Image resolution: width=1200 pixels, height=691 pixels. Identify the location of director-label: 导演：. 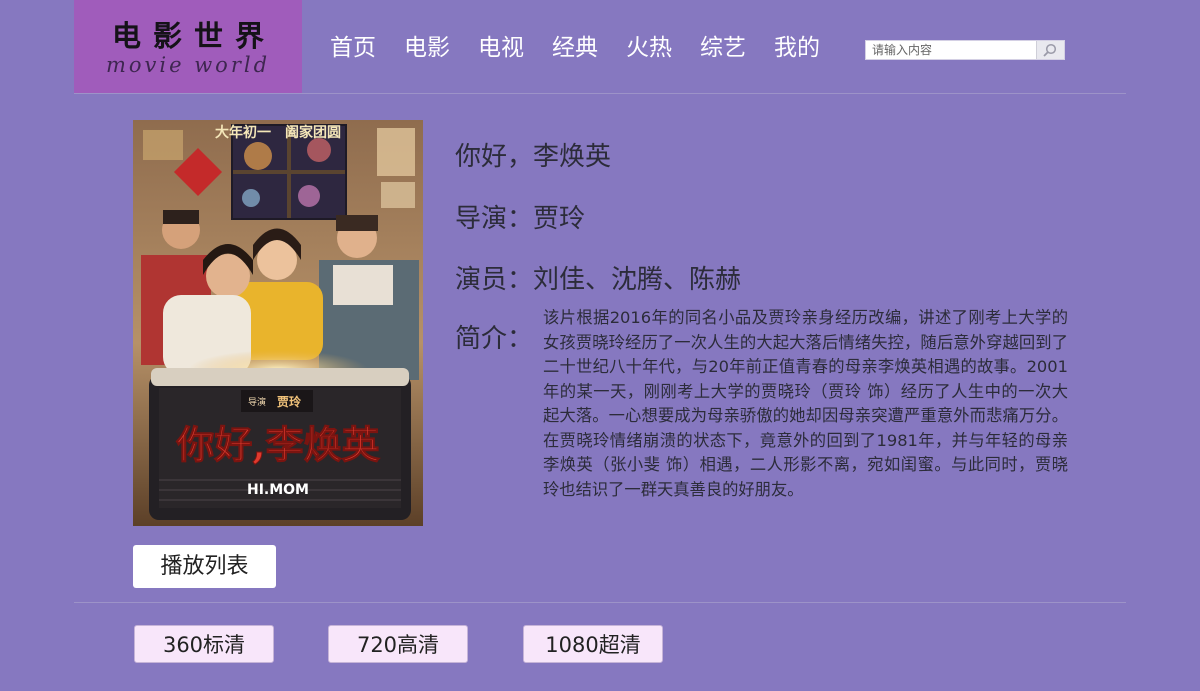
(494, 219).